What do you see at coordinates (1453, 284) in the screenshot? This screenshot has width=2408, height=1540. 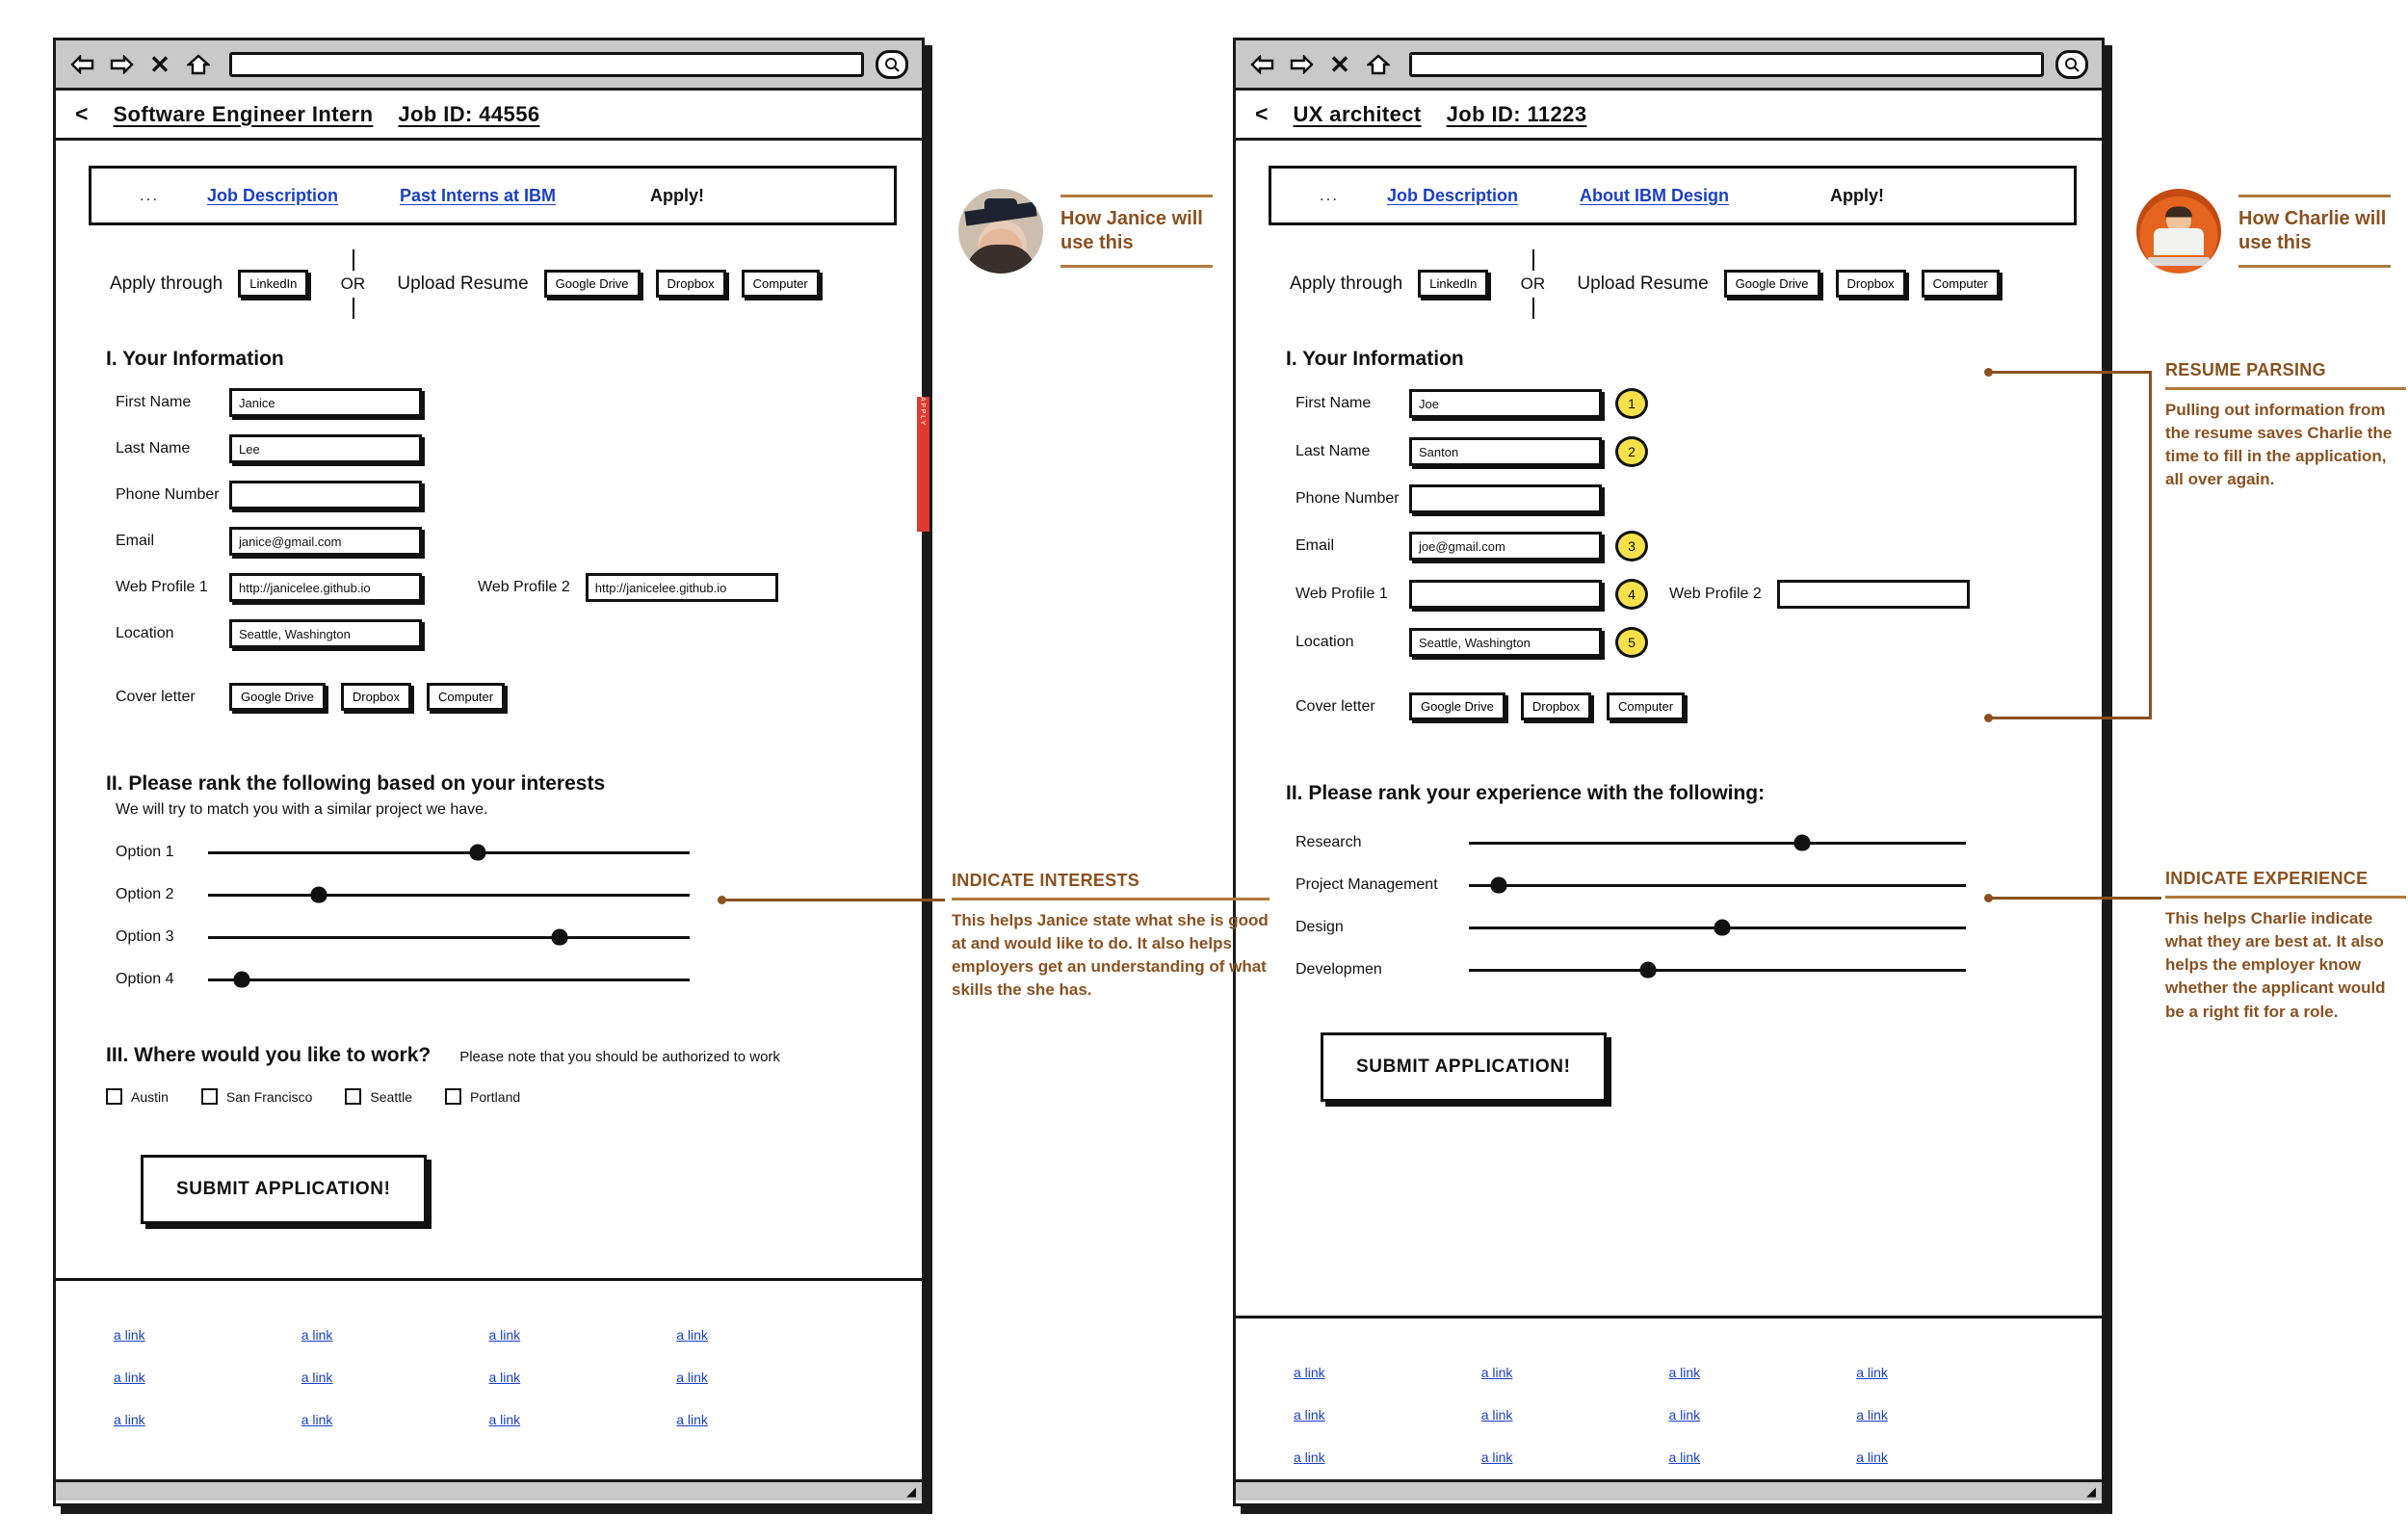 I see `apply-linkedin-button: LinkedIn` at bounding box center [1453, 284].